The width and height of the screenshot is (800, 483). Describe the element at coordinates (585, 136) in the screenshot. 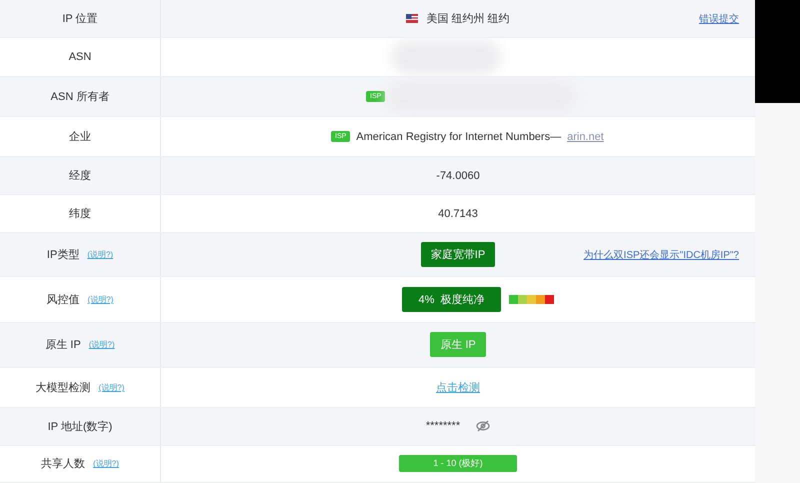

I see `company-link: arin.net` at that location.